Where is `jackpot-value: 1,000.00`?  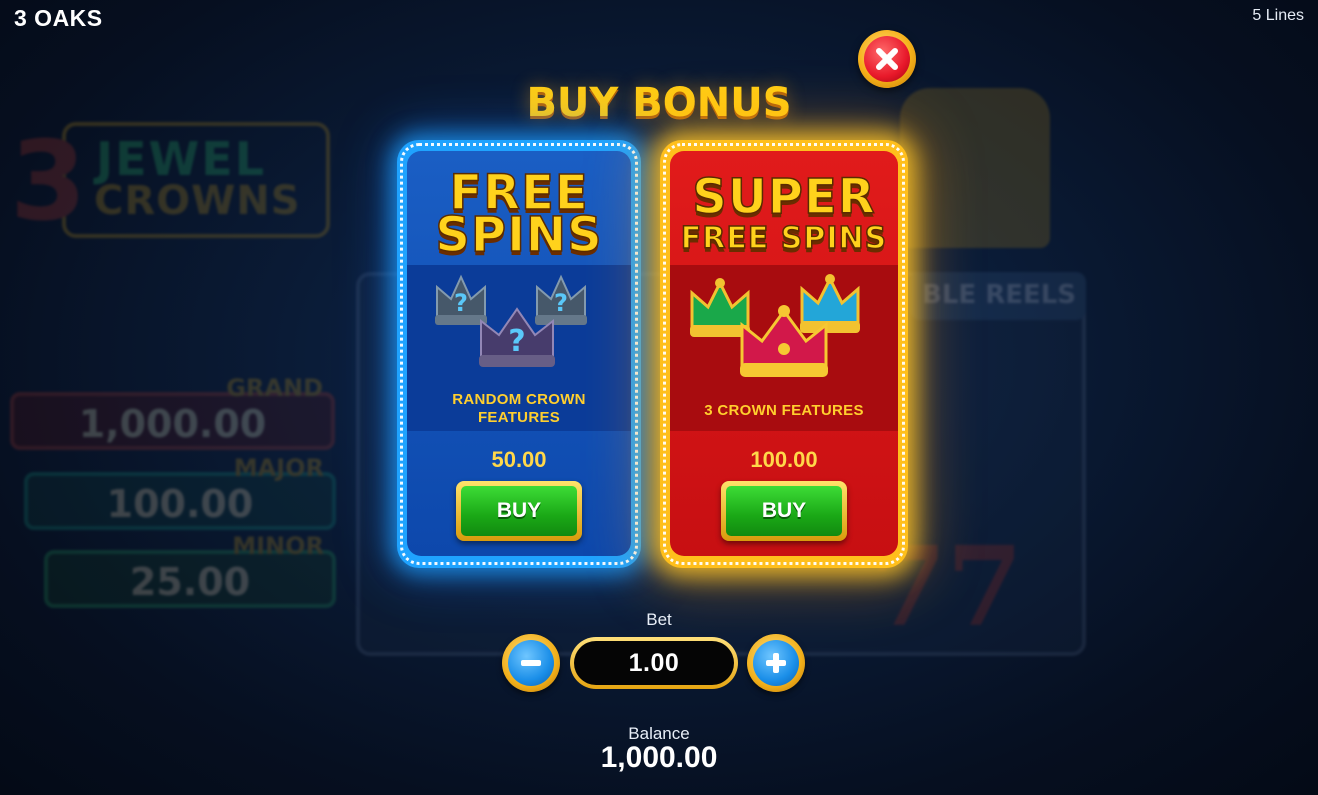 jackpot-value: 1,000.00 is located at coordinates (172, 424).